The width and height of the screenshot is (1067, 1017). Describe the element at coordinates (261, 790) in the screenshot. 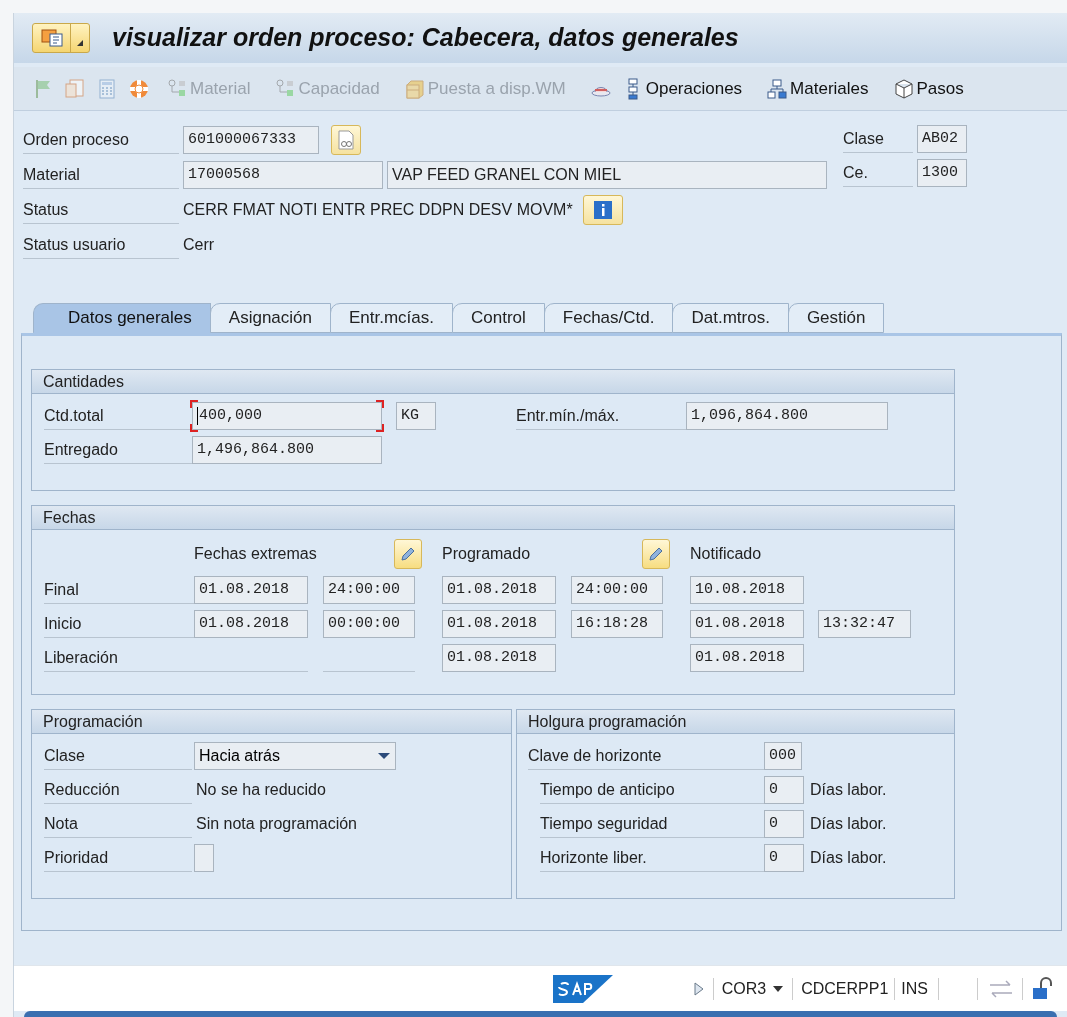

I see `value-text: No se ha reducido` at that location.